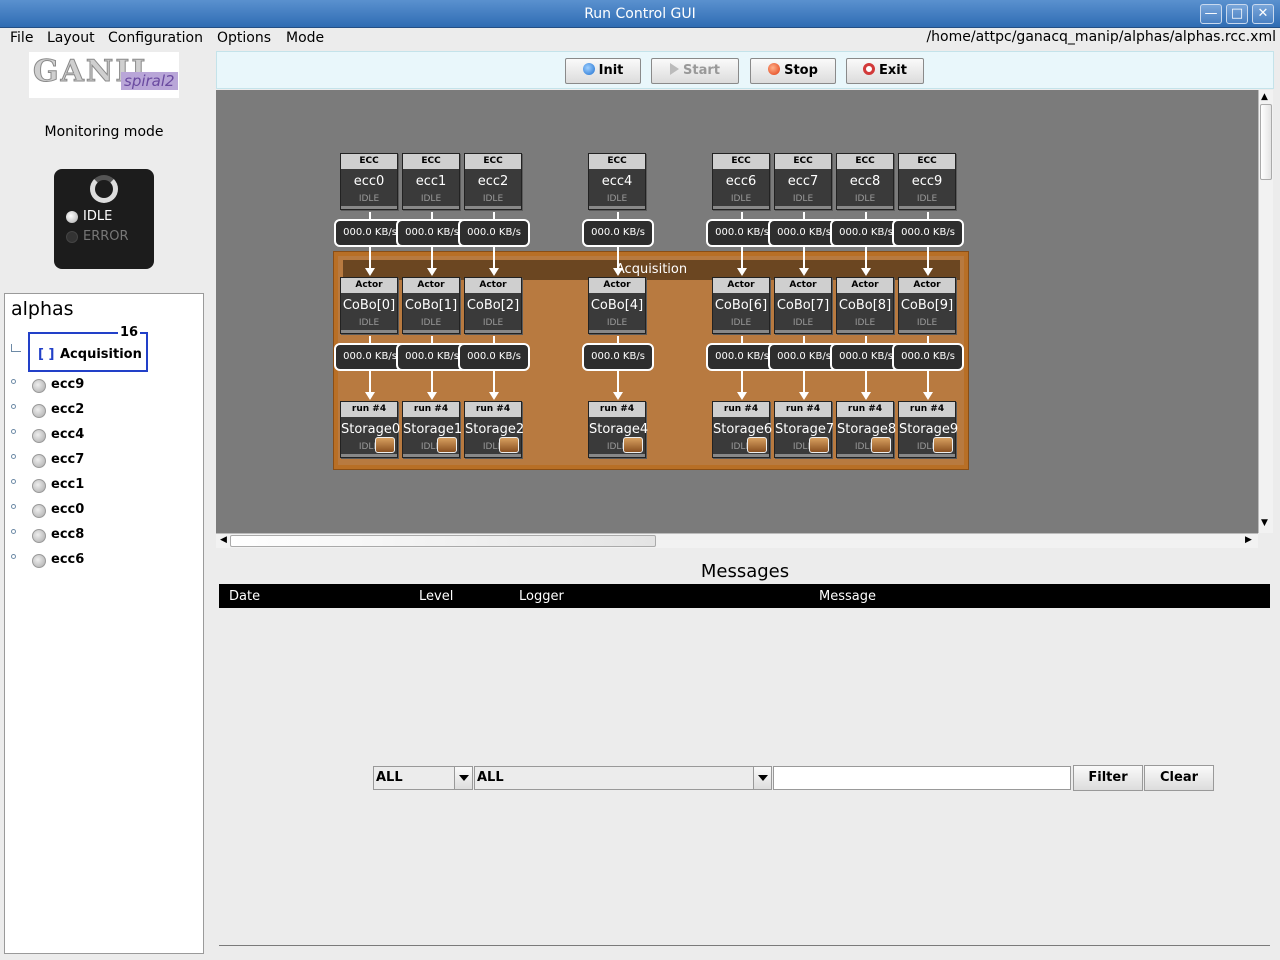 This screenshot has height=960, width=1280. Describe the element at coordinates (305, 38) in the screenshot. I see `menu-mode: Mode` at that location.